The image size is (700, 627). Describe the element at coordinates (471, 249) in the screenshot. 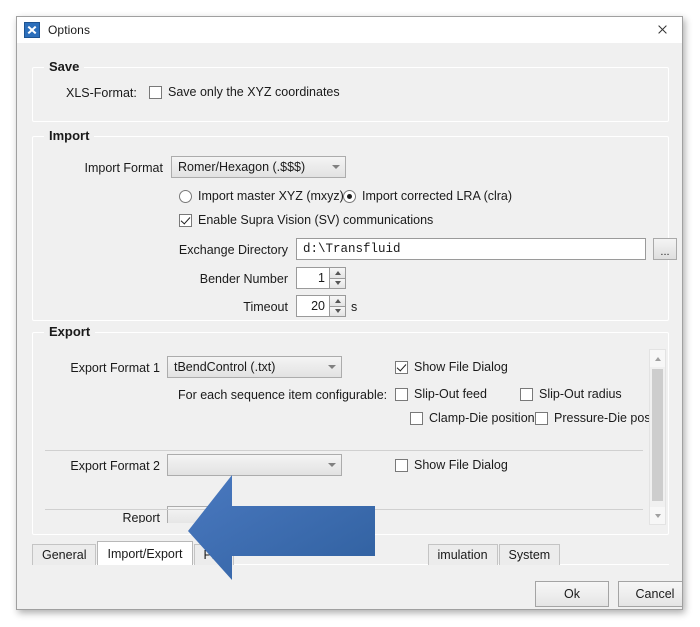

I see `exchange-directory-input: d:\Transfluid` at that location.